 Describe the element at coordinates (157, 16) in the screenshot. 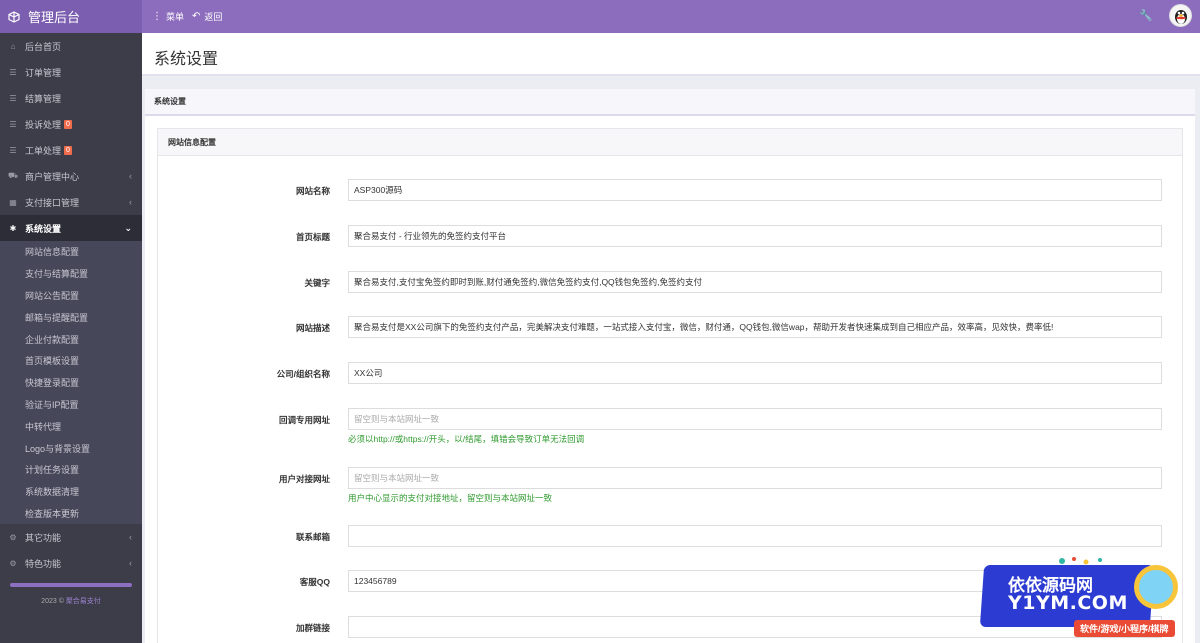

I see `menu-icon: ⋮` at that location.